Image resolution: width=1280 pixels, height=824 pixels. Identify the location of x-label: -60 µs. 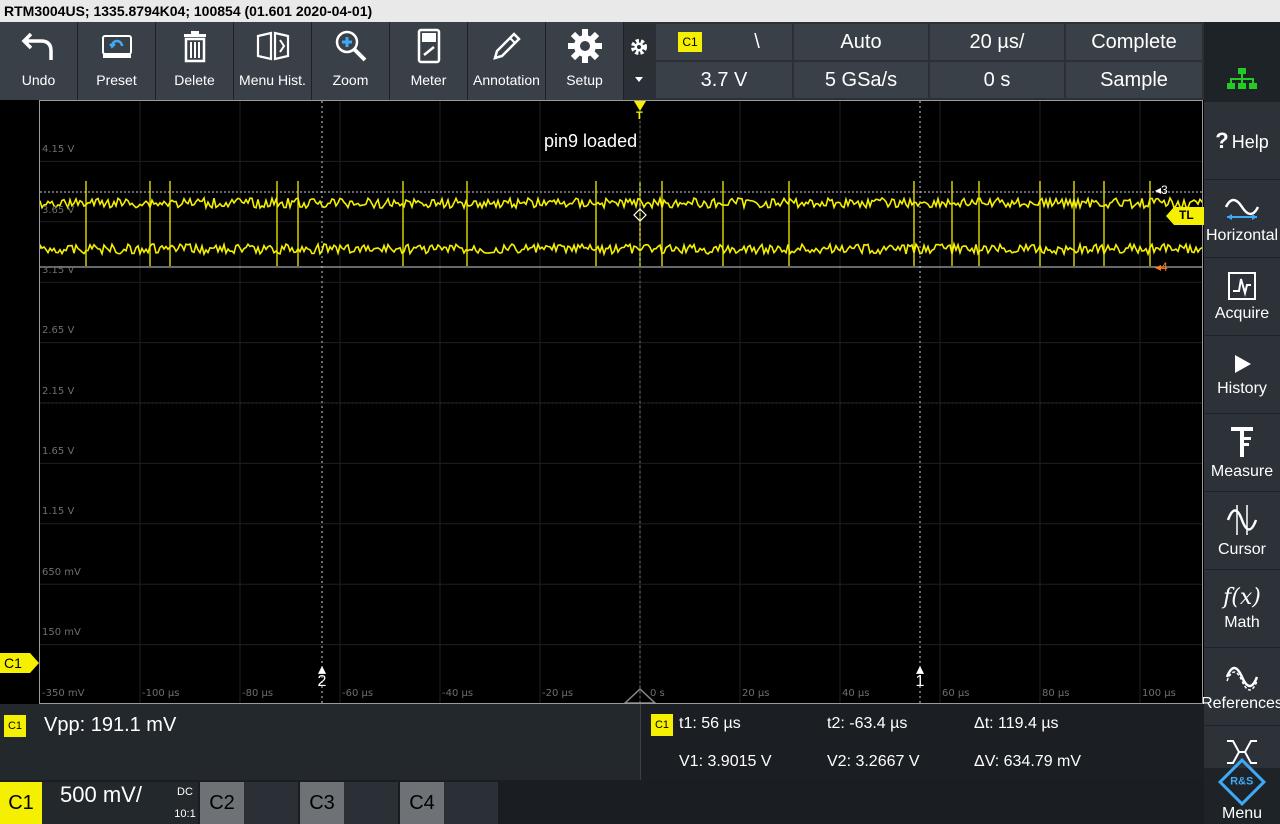
(358, 693).